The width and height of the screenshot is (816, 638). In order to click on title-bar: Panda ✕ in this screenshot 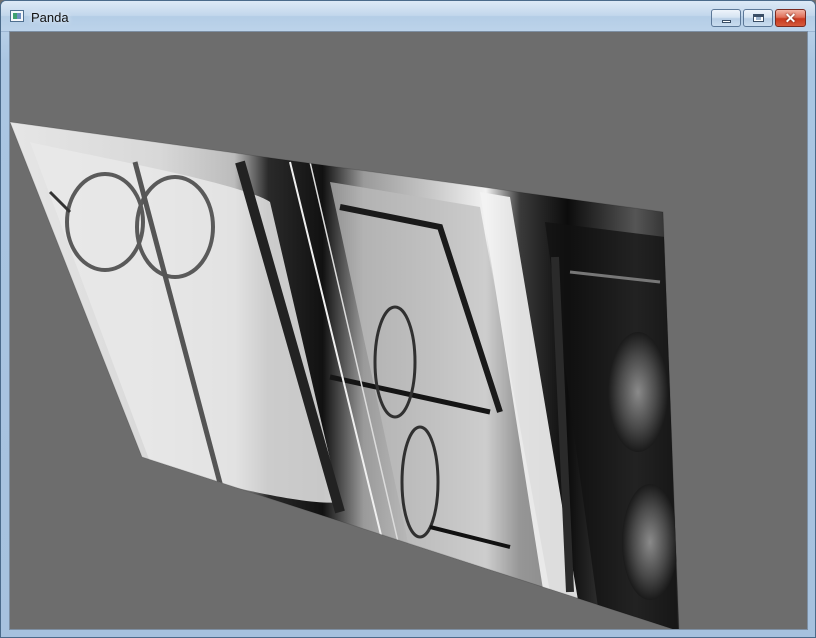, I will do `click(408, 16)`.